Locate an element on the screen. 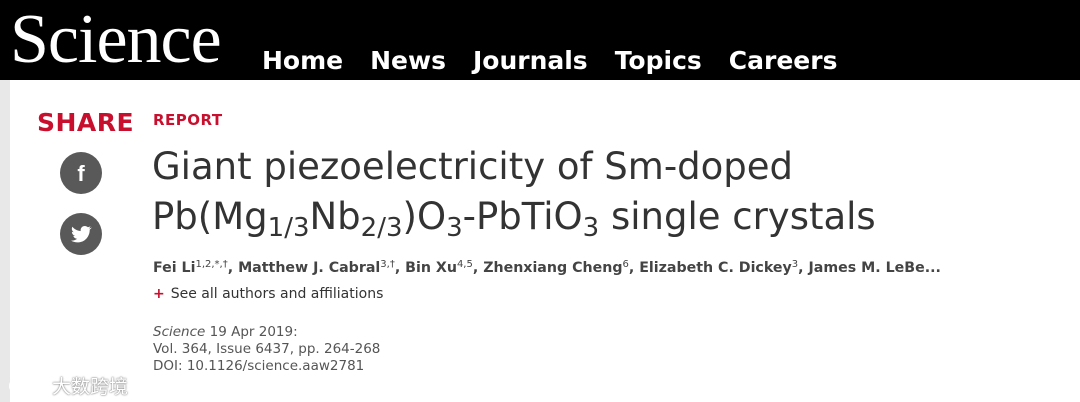  expand-plus-icon: + is located at coordinates (159, 294).